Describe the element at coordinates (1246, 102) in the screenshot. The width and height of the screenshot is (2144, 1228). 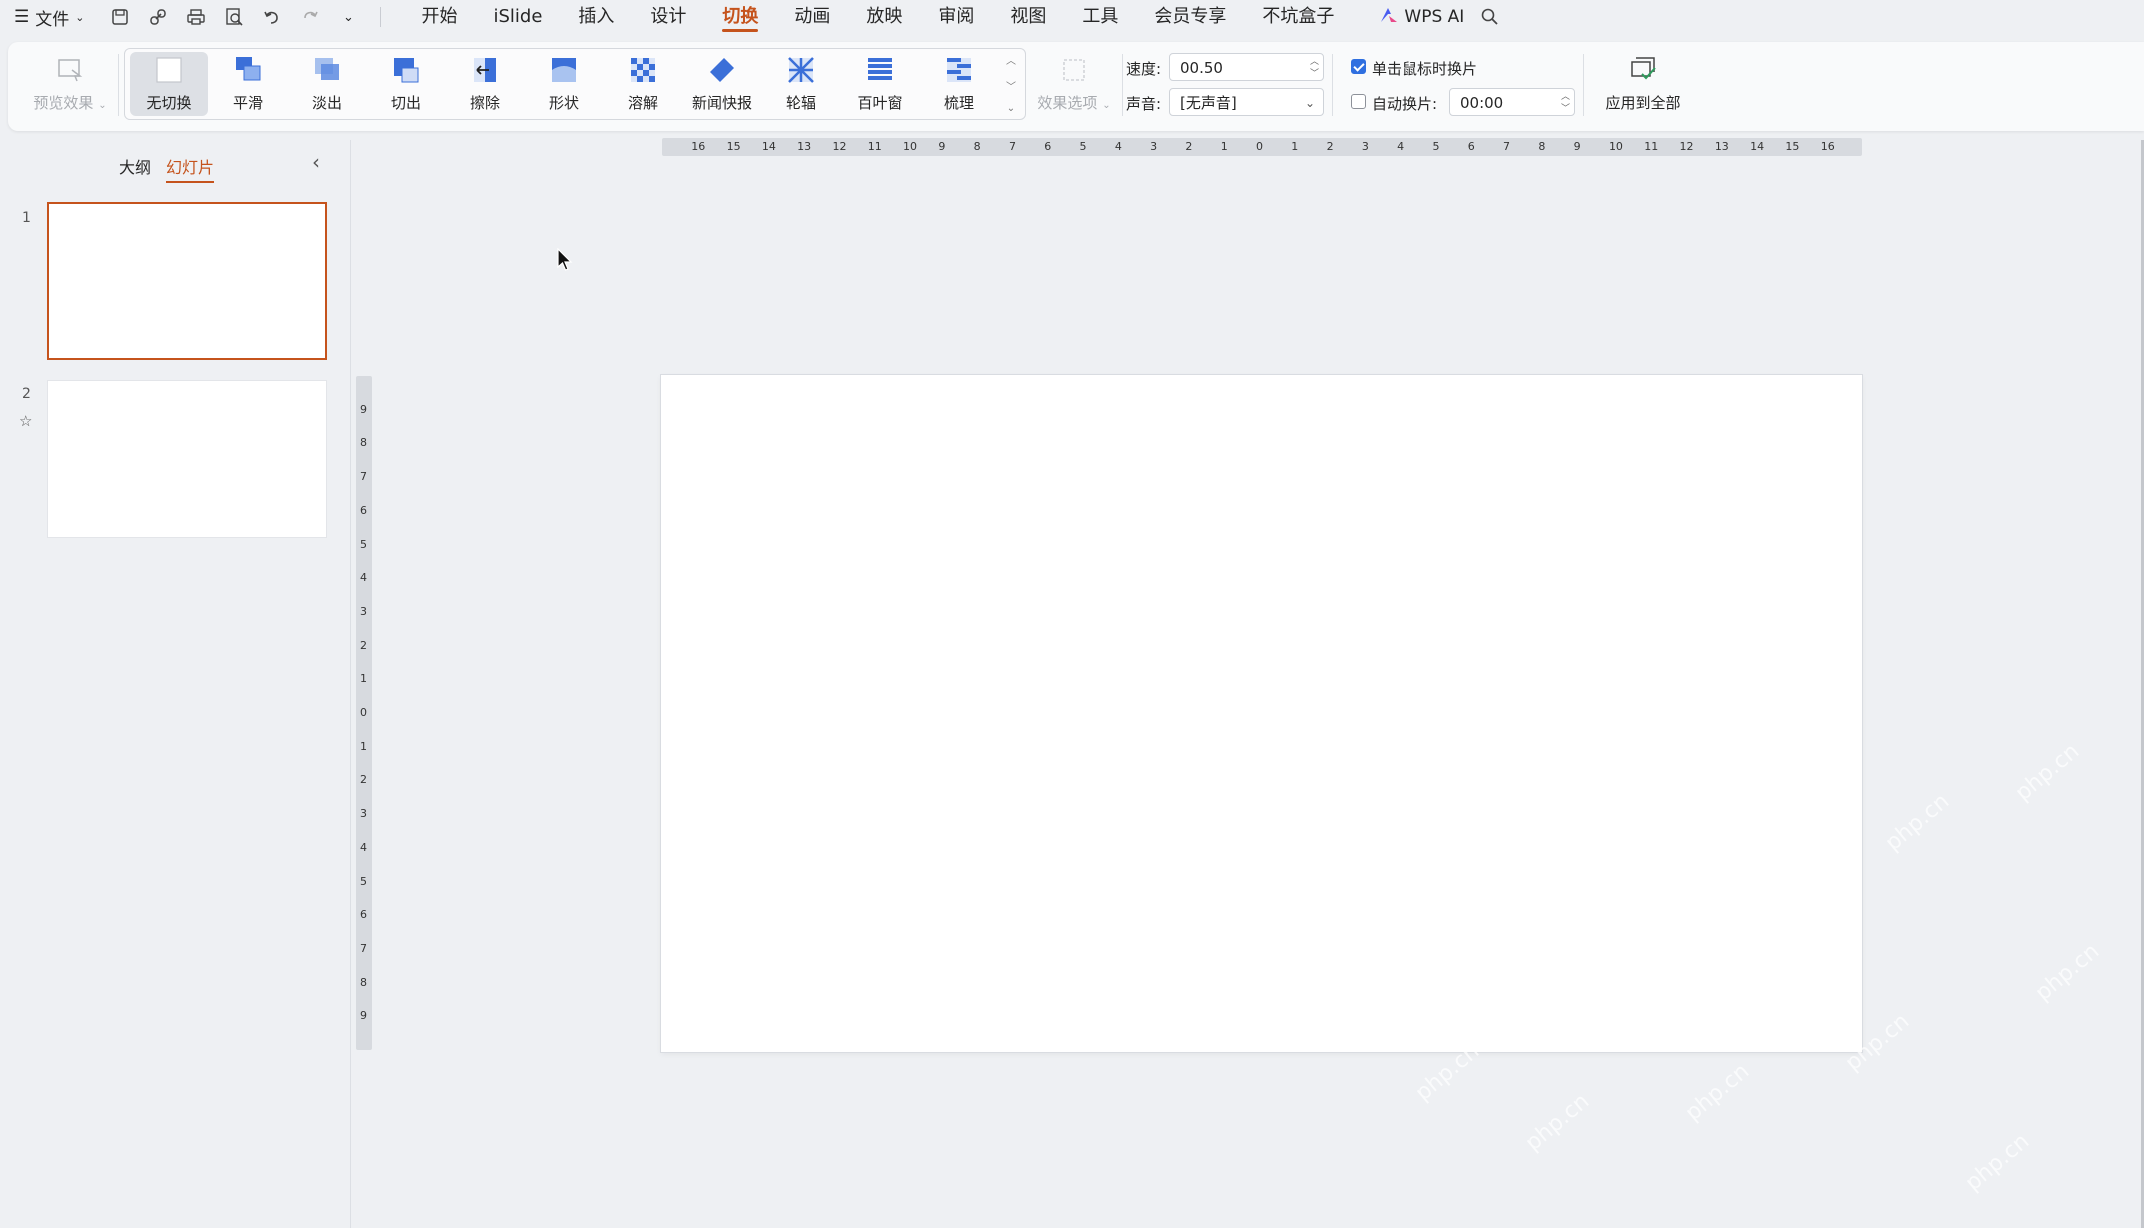
I see `sound-select: [无声音] ⌄` at that location.